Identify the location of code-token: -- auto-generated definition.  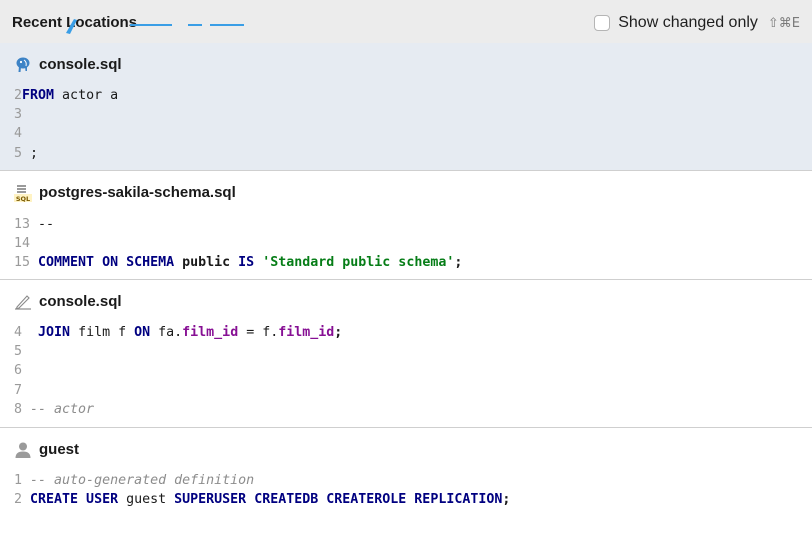
(138, 480).